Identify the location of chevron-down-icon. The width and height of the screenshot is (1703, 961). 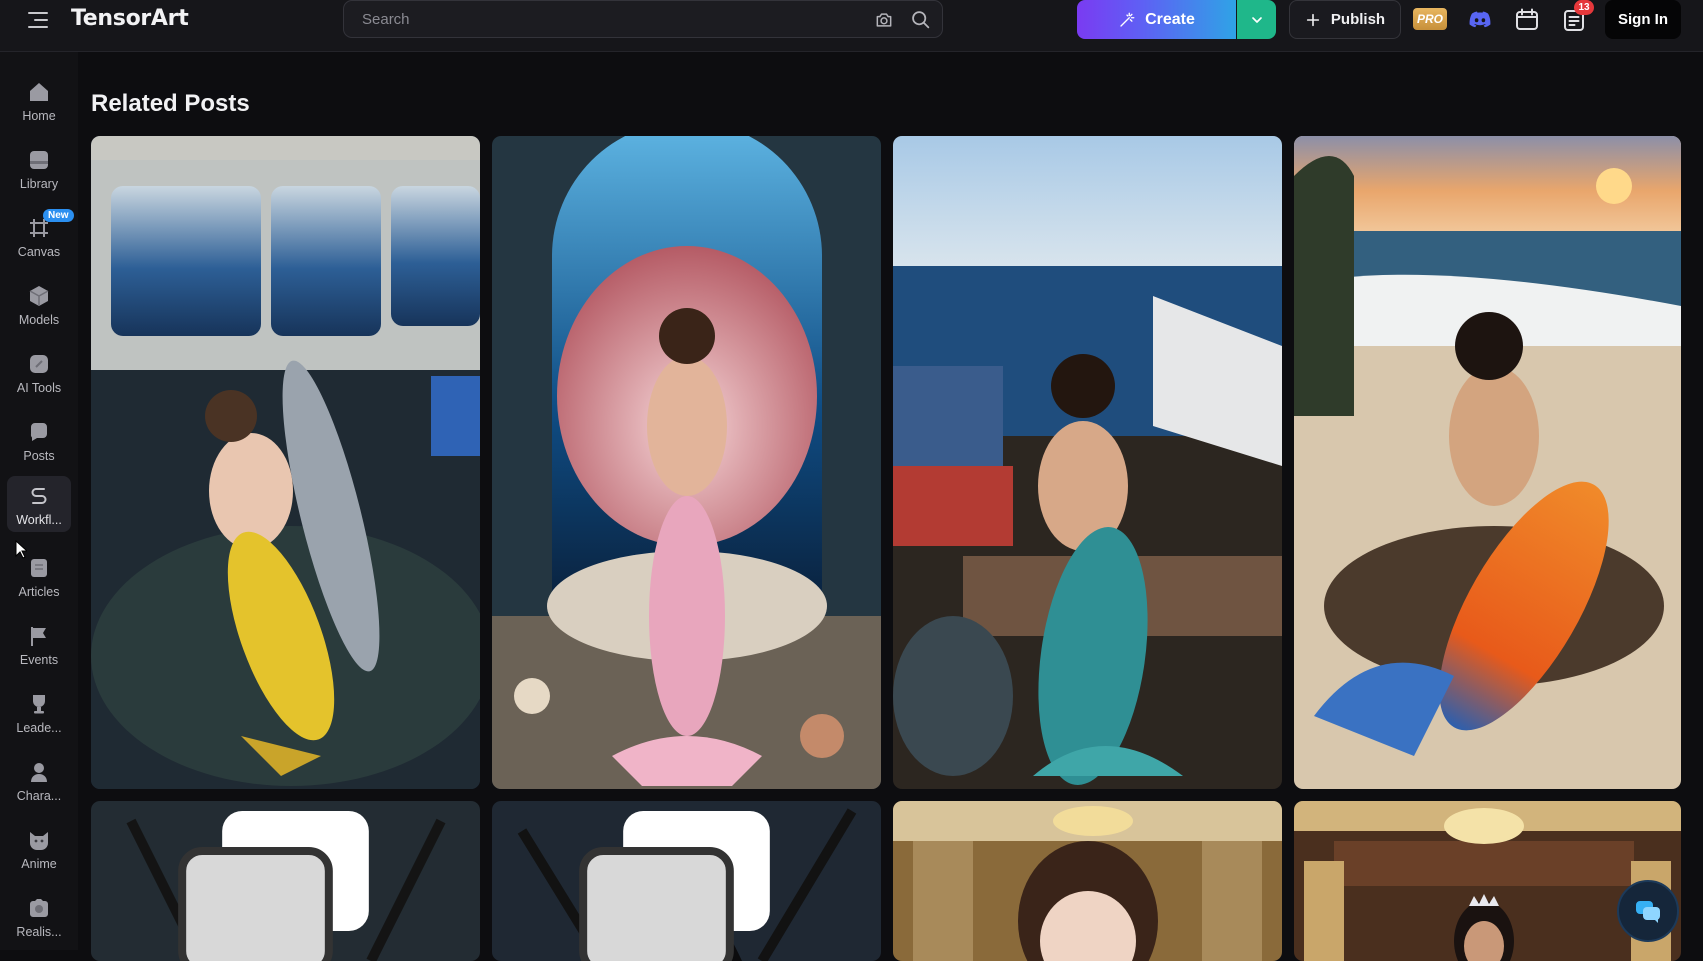
(1256, 19).